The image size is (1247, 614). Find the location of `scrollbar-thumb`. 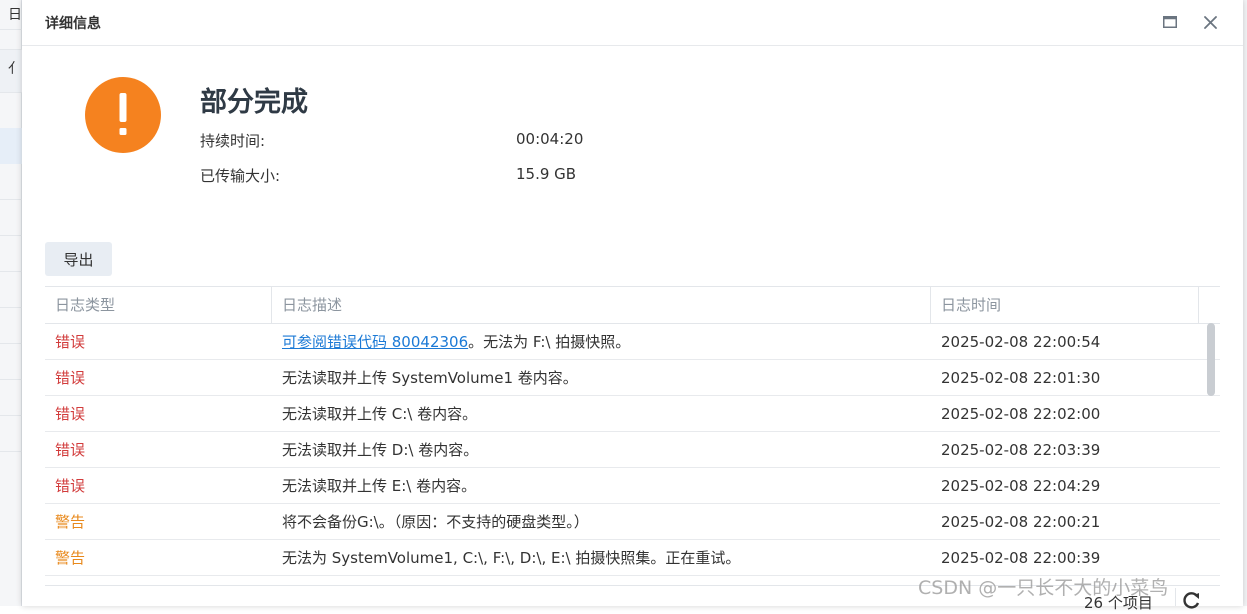

scrollbar-thumb is located at coordinates (1211, 359).